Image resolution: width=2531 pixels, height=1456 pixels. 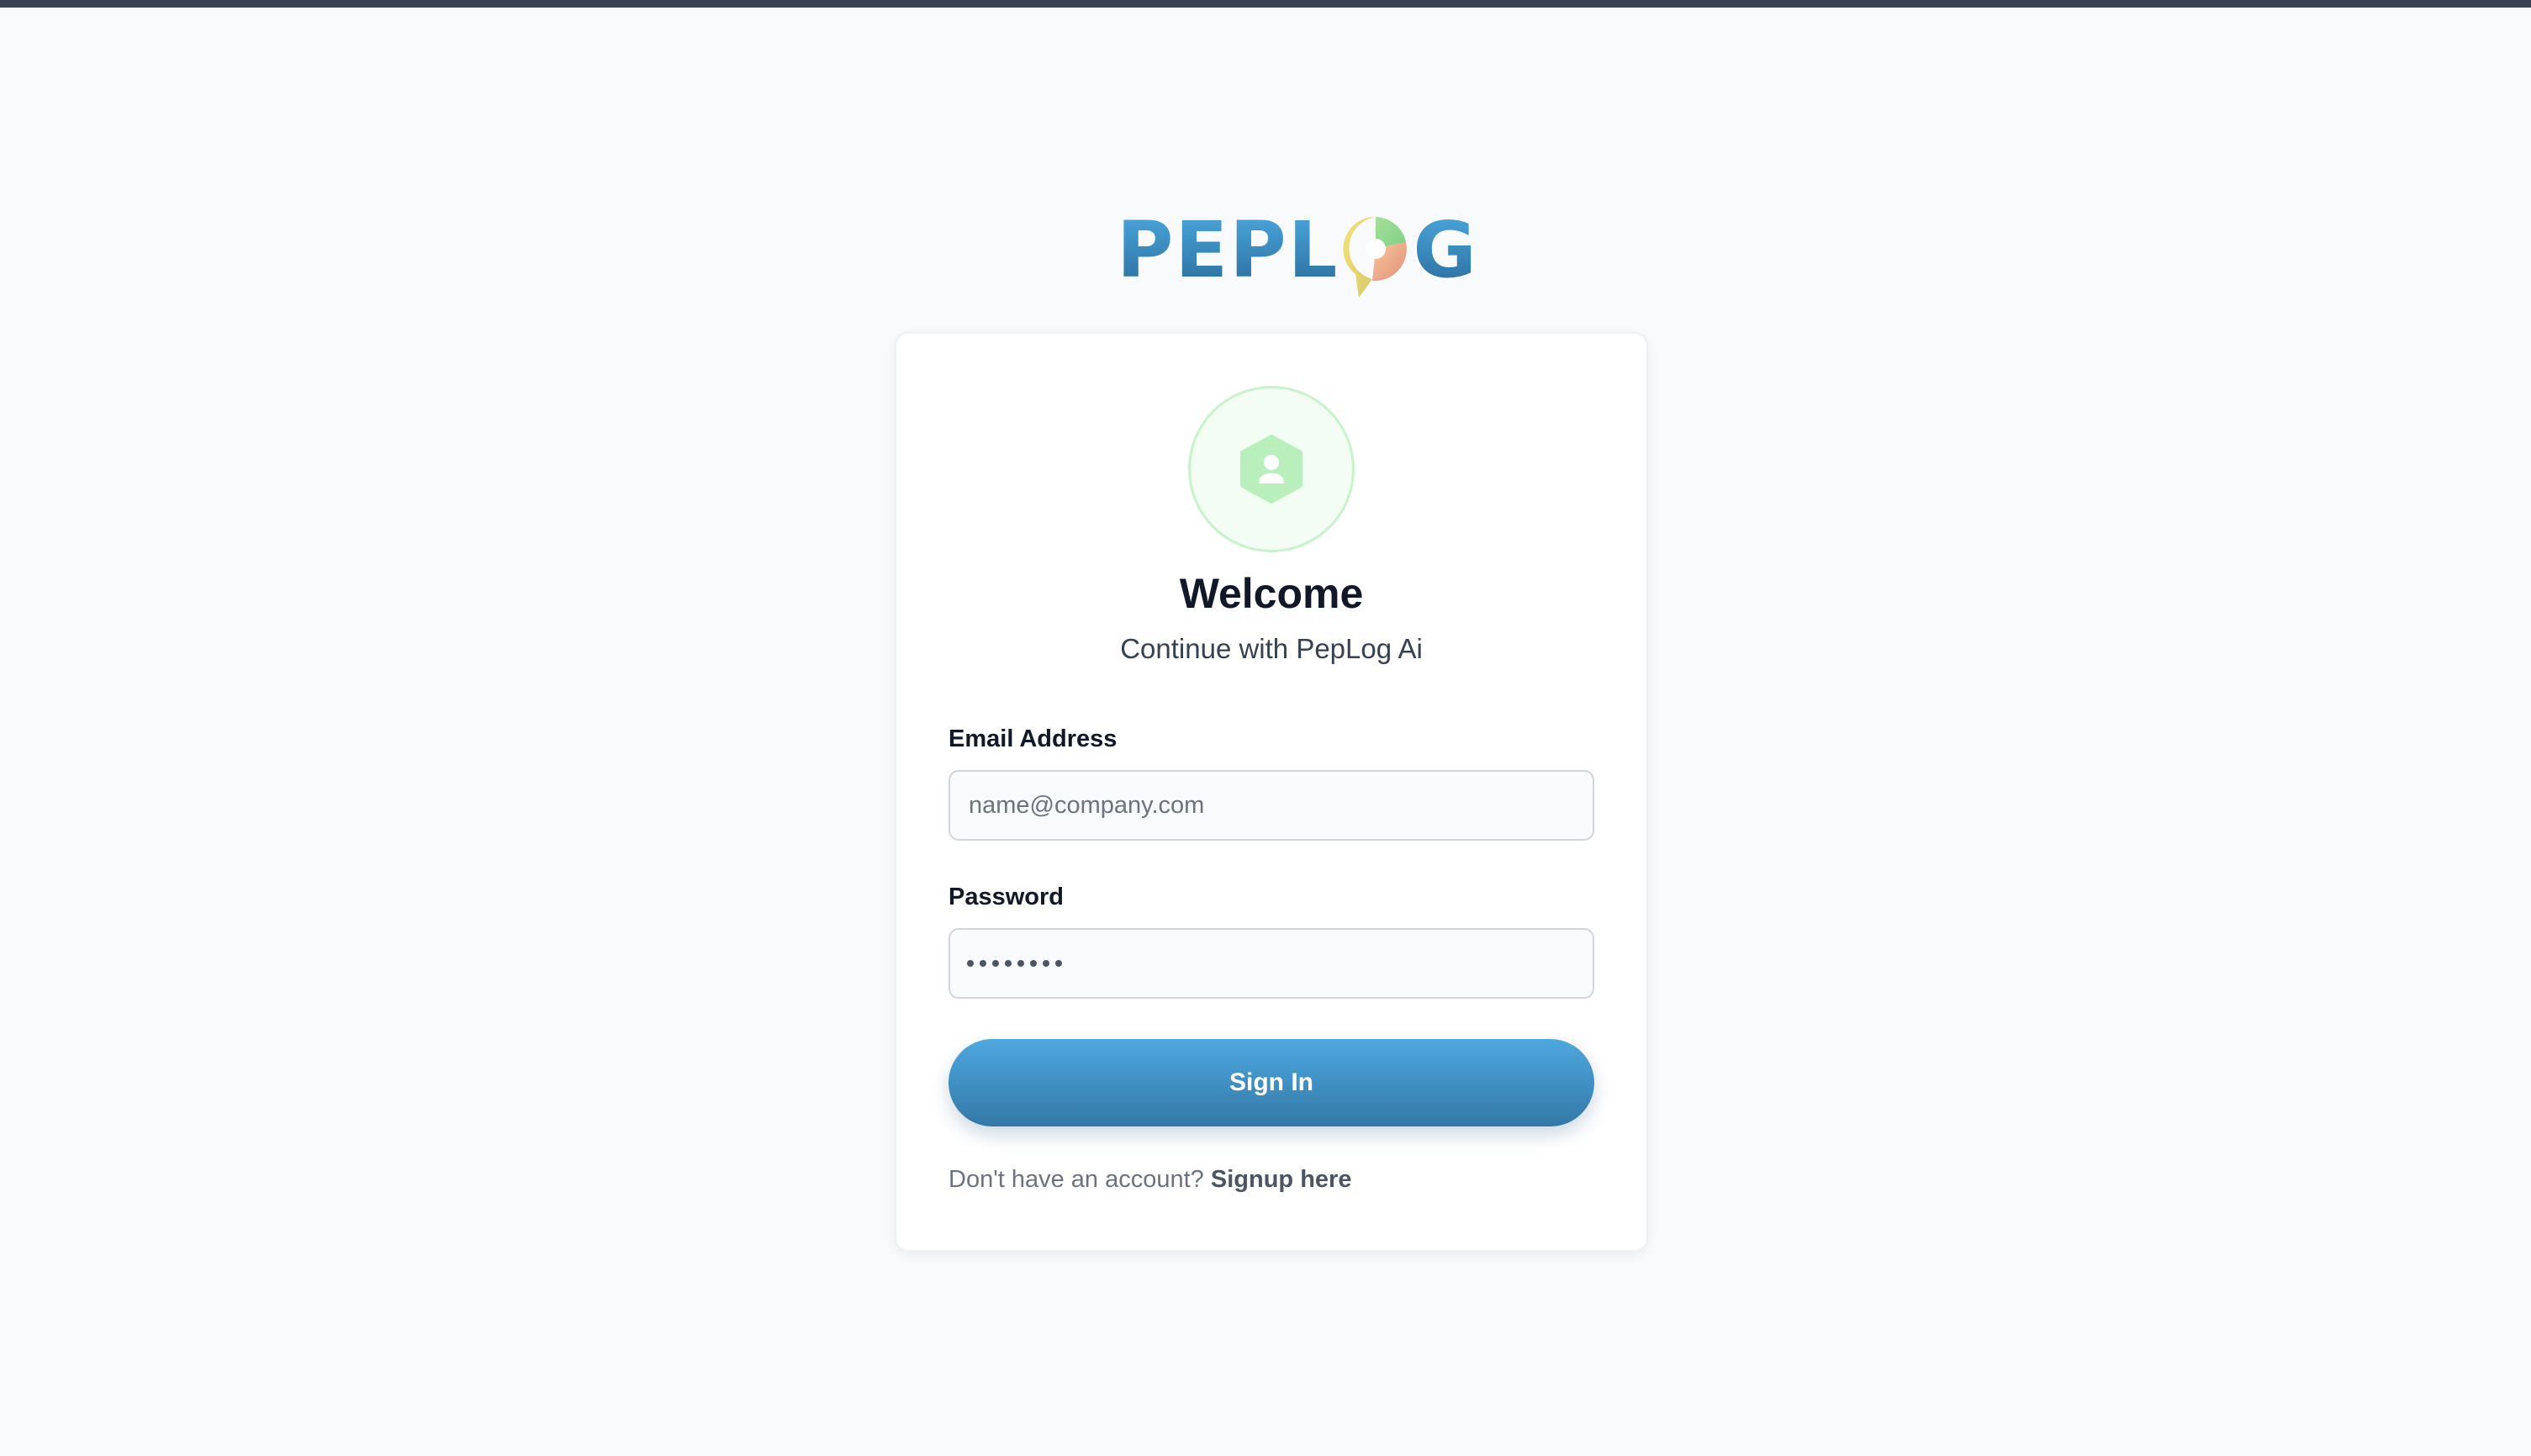 I want to click on email-label: Email Address, so click(x=1033, y=738).